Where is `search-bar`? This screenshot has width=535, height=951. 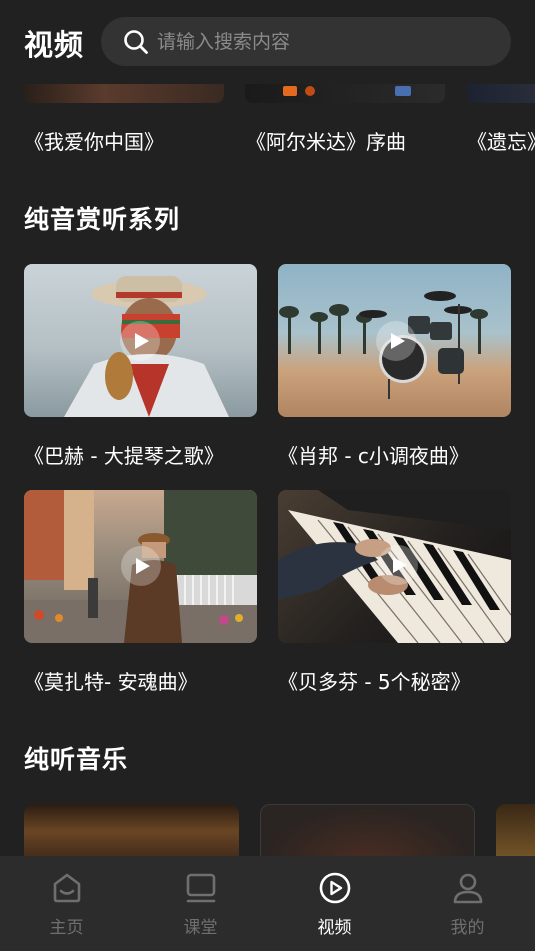
search-bar is located at coordinates (306, 41).